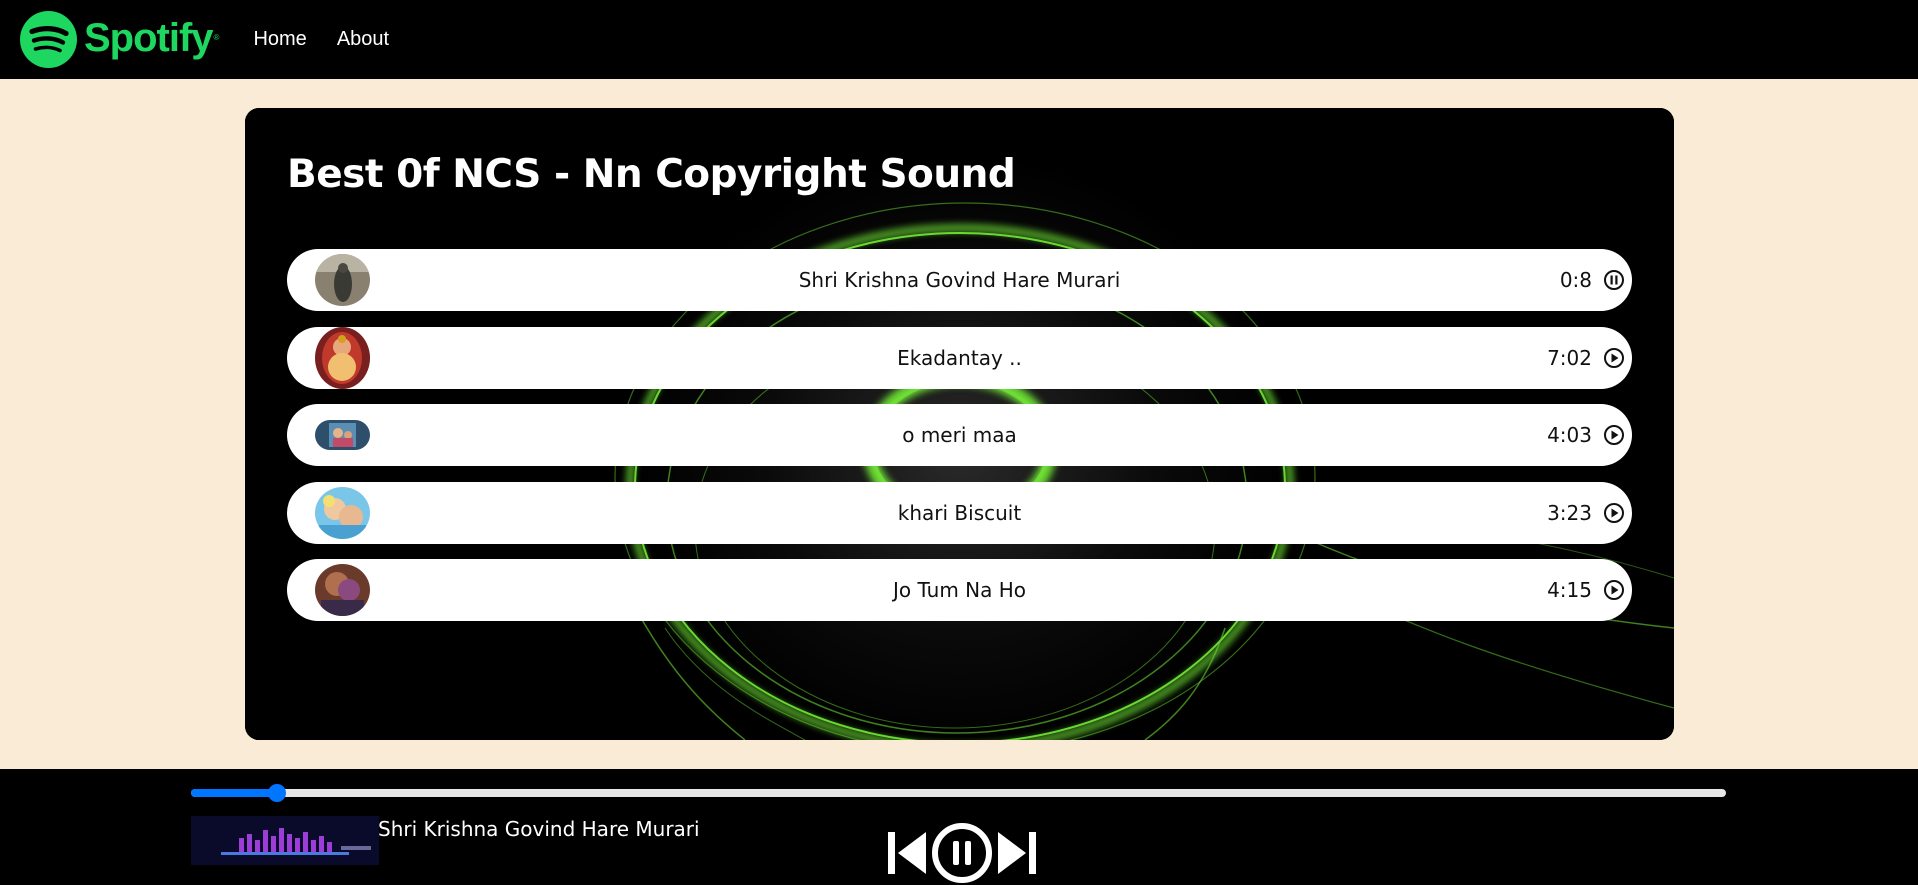  Describe the element at coordinates (149, 38) in the screenshot. I see `brand-name: Spotify` at that location.